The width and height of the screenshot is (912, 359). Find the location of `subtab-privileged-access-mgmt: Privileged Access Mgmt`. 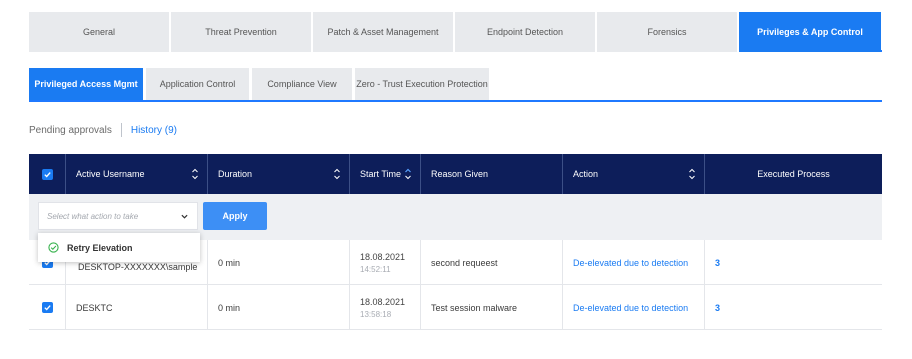

subtab-privileged-access-mgmt: Privileged Access Mgmt is located at coordinates (86, 84).